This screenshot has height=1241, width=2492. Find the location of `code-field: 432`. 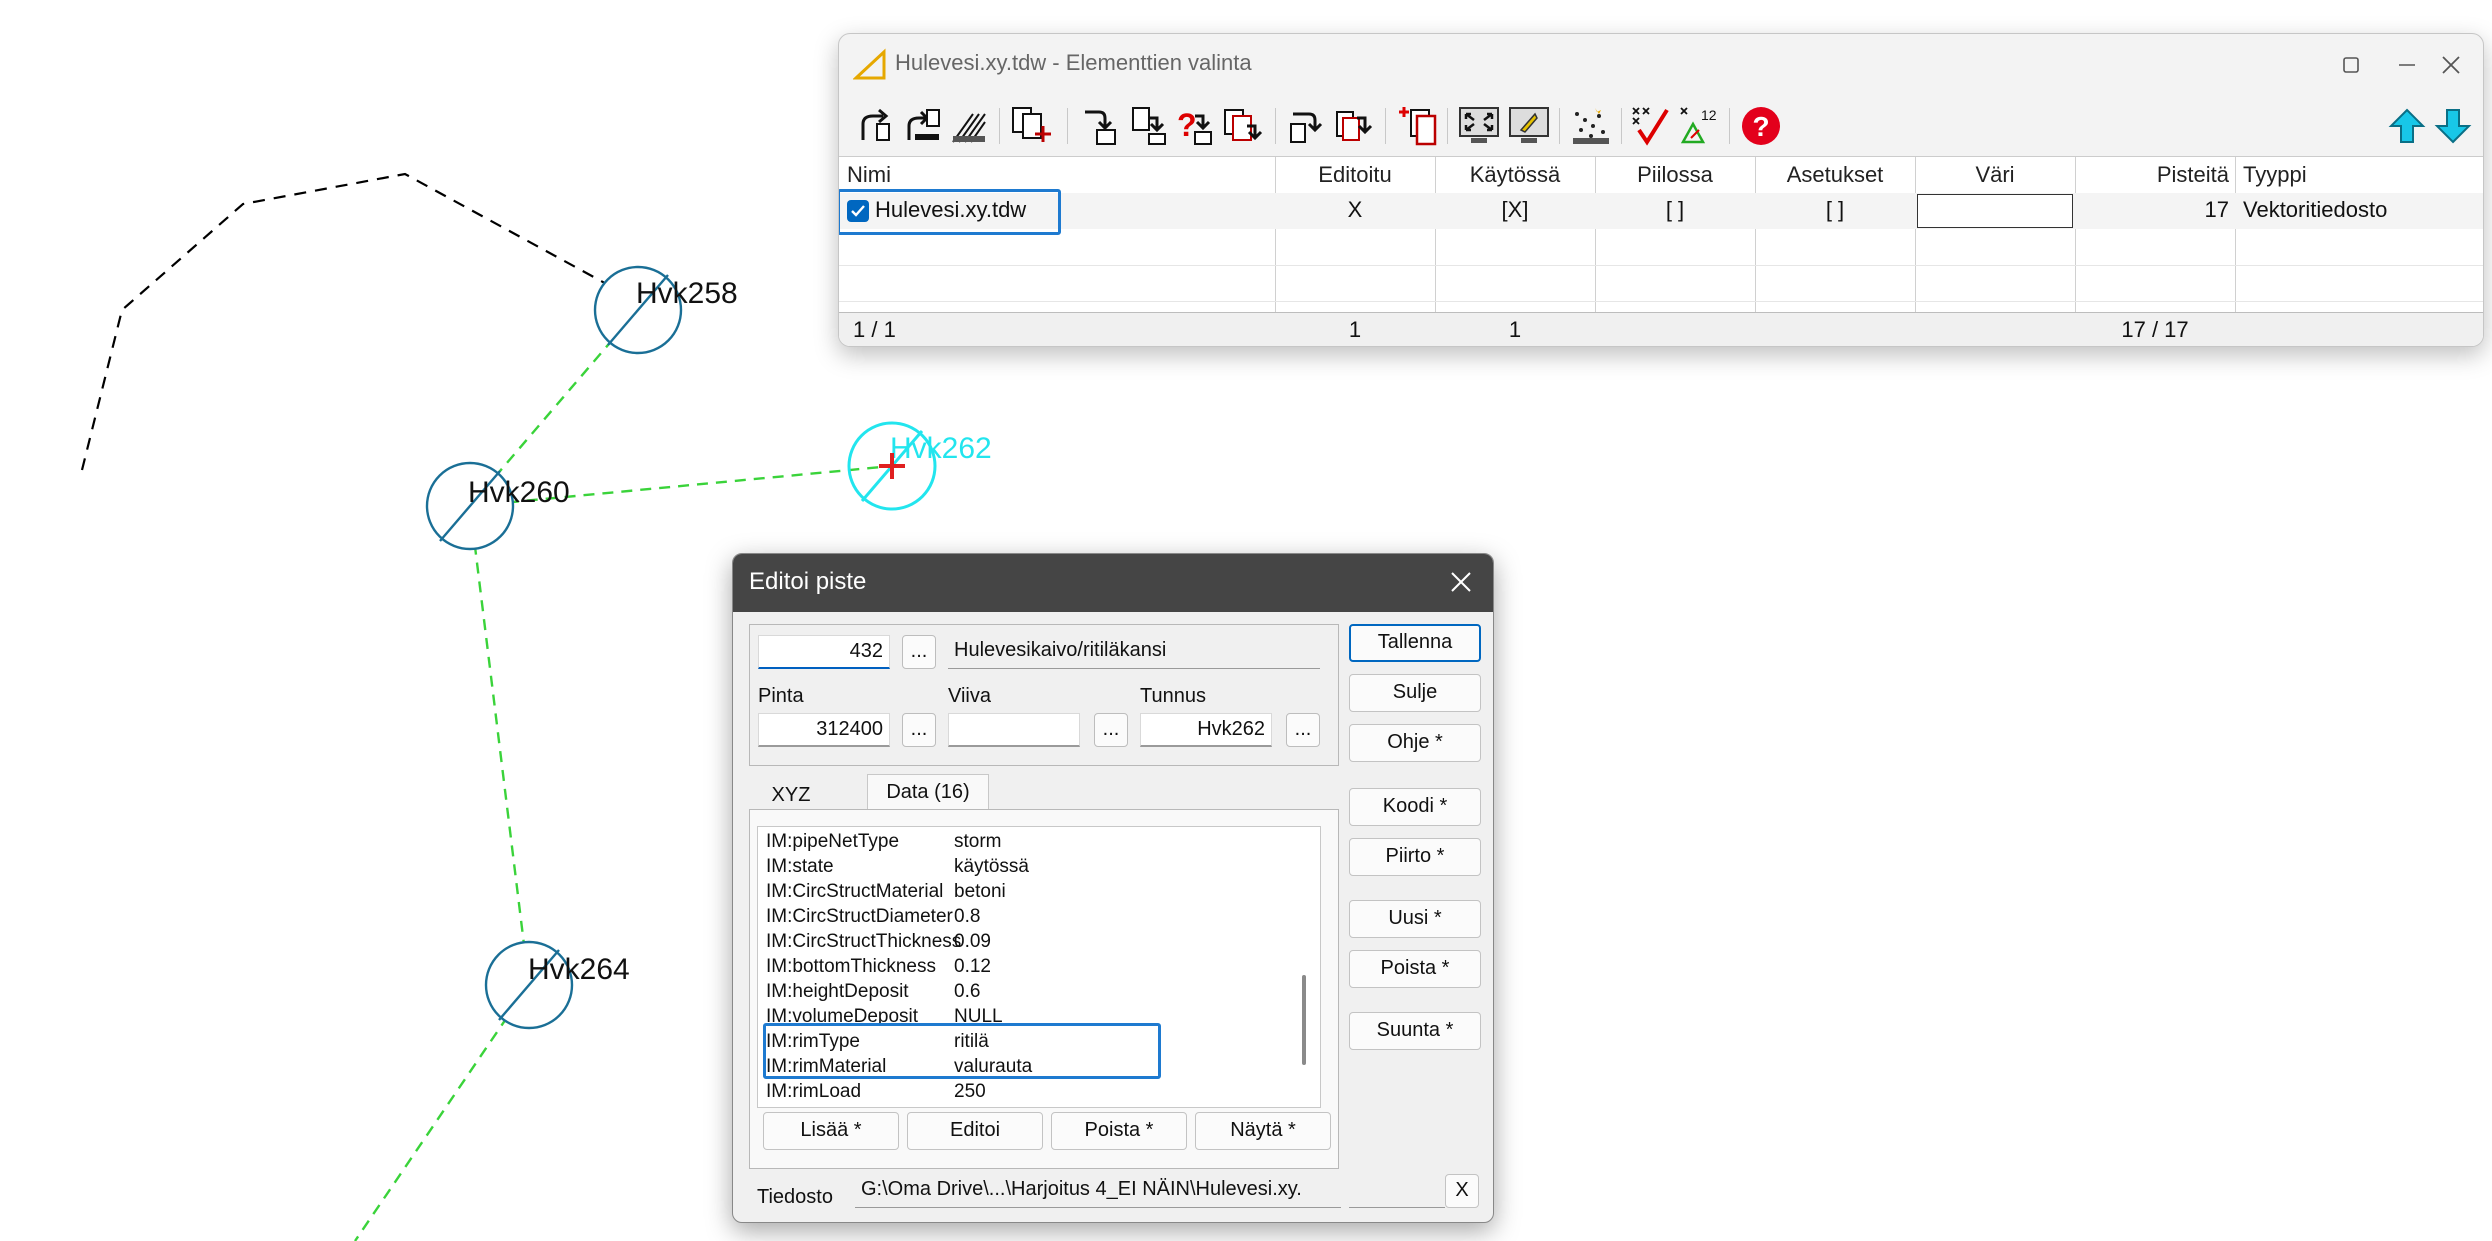

code-field: 432 is located at coordinates (824, 652).